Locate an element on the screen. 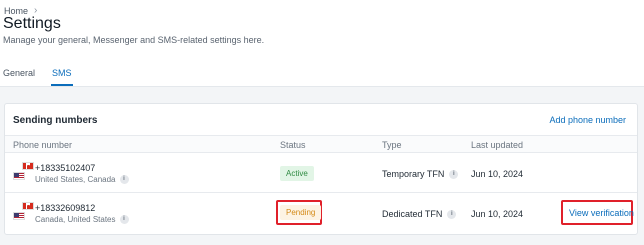 This screenshot has height=245, width=644. breadcrumb-home-link: Home is located at coordinates (16, 11).